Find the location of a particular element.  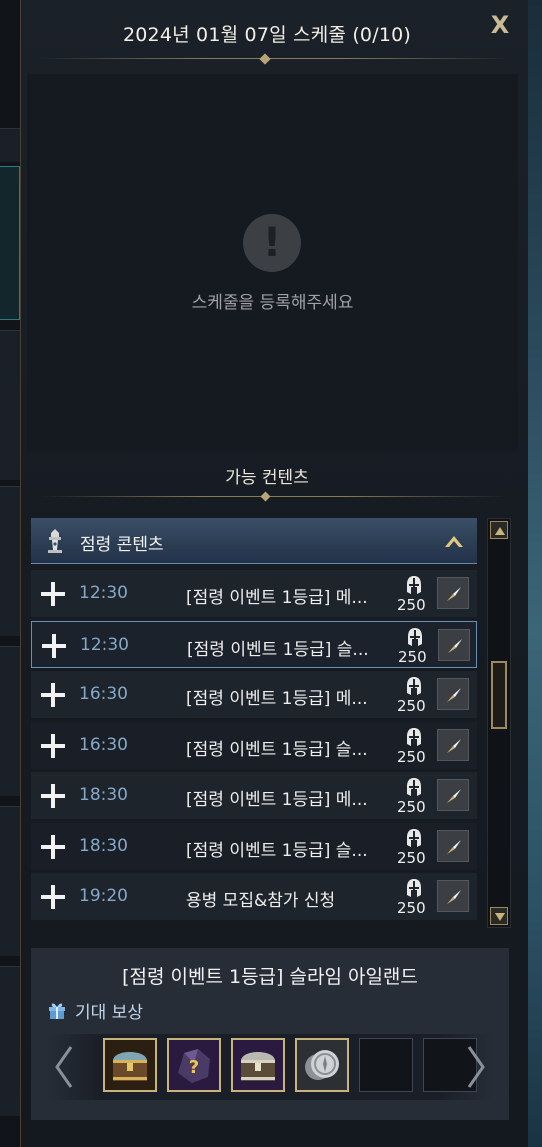

triangle-up-icon is located at coordinates (500, 531).